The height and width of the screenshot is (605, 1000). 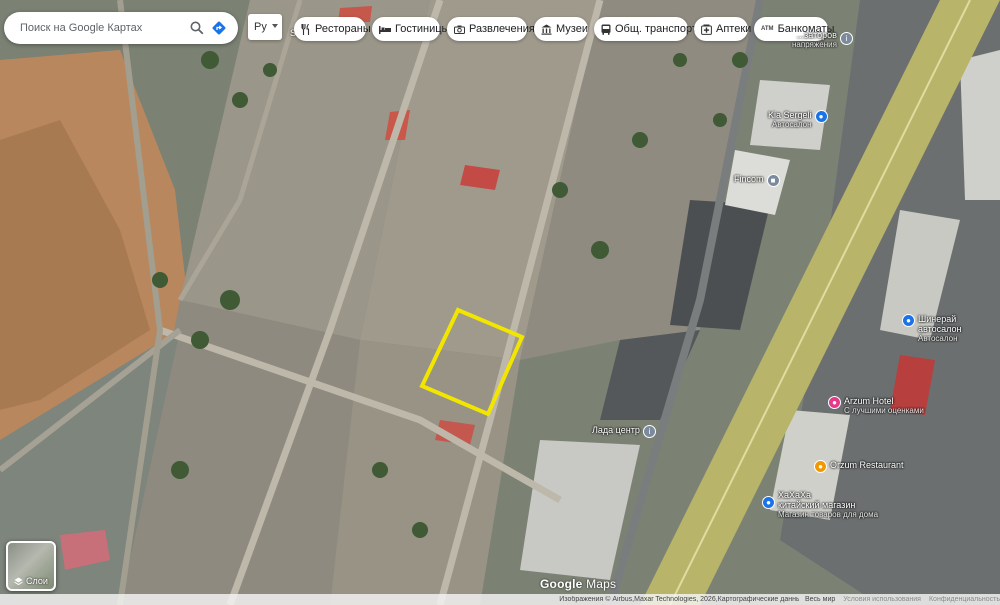 I want to click on poi-marker: ...заторов напряжения i, so click(x=822, y=40).